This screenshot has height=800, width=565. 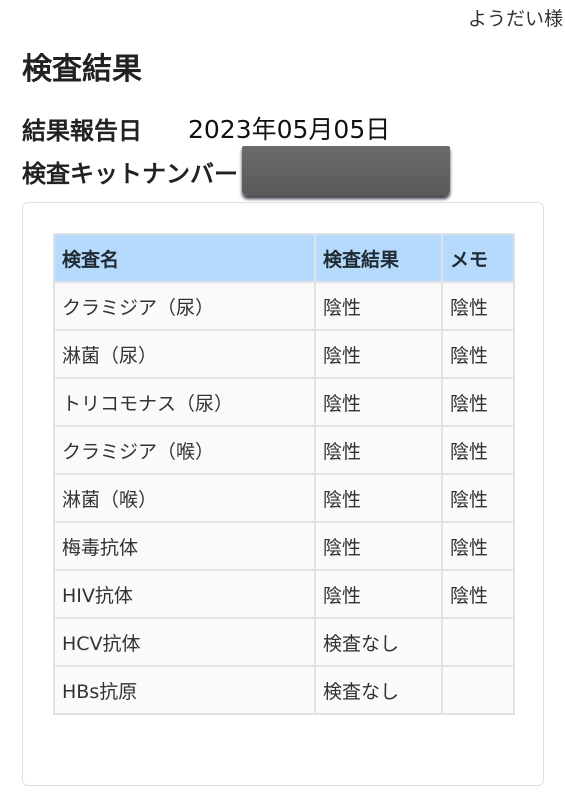 I want to click on table-row: HIV抗体 陰性 陰性, so click(x=284, y=594).